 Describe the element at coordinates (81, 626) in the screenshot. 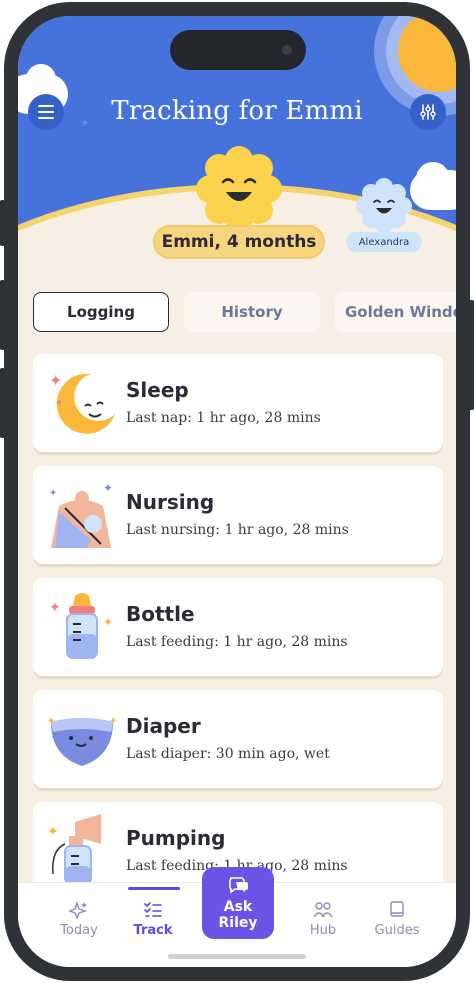

I see `bottle-icon: ✦ ✦` at that location.